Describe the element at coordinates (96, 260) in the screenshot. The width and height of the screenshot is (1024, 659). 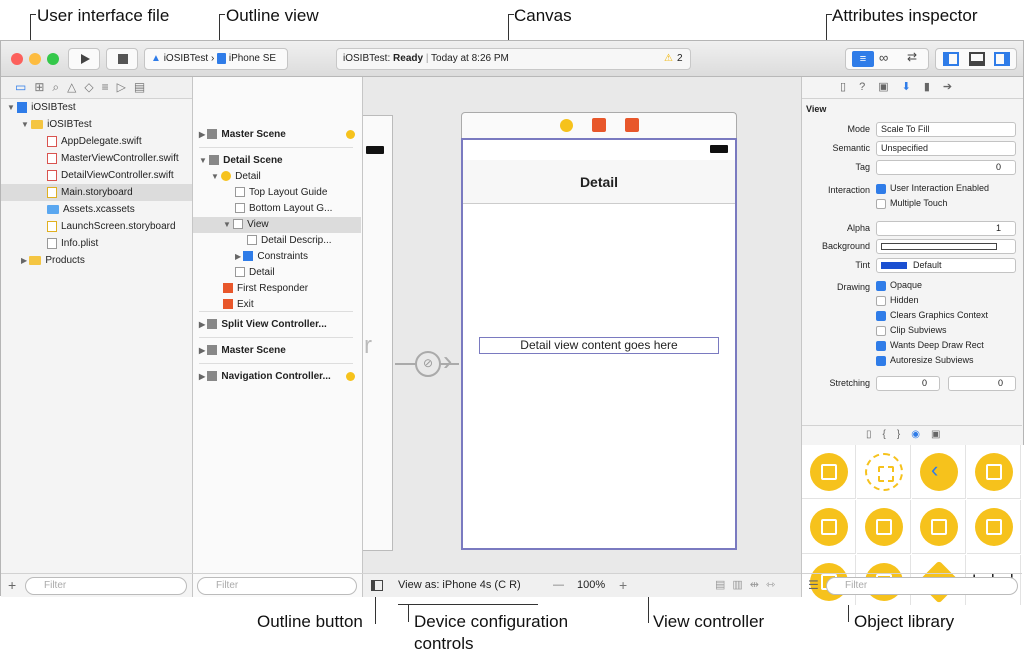
I see `file-tree-item: ▶ Products` at that location.